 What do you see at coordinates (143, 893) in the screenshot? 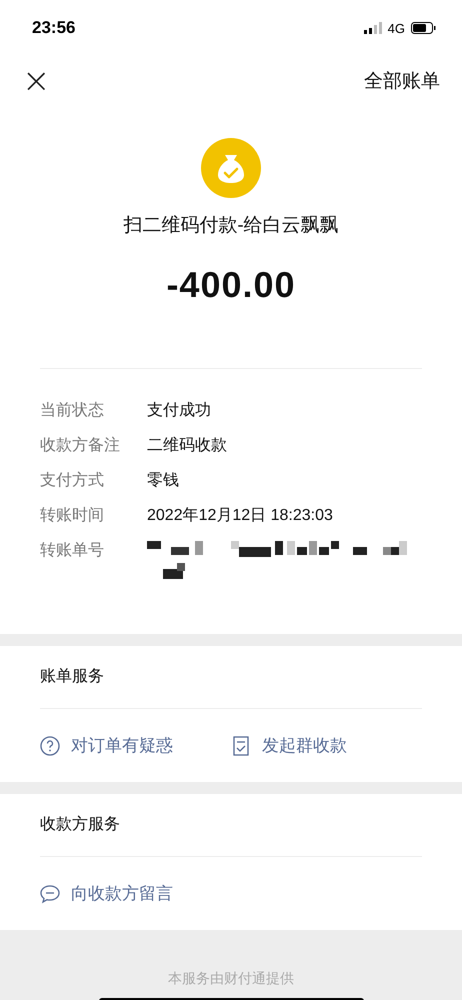
I see `service-link: 向收款方留言` at bounding box center [143, 893].